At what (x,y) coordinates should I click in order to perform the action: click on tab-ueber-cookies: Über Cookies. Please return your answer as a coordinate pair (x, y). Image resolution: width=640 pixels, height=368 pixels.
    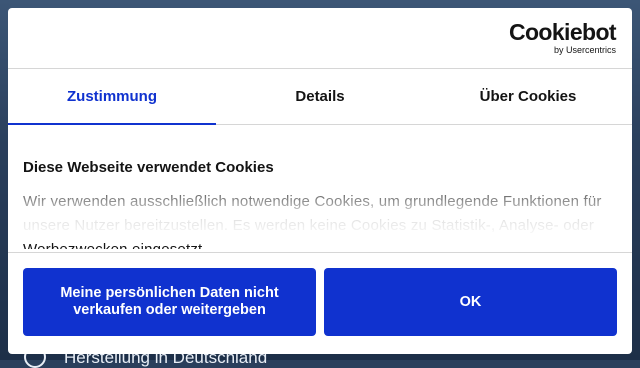
    Looking at the image, I should click on (528, 96).